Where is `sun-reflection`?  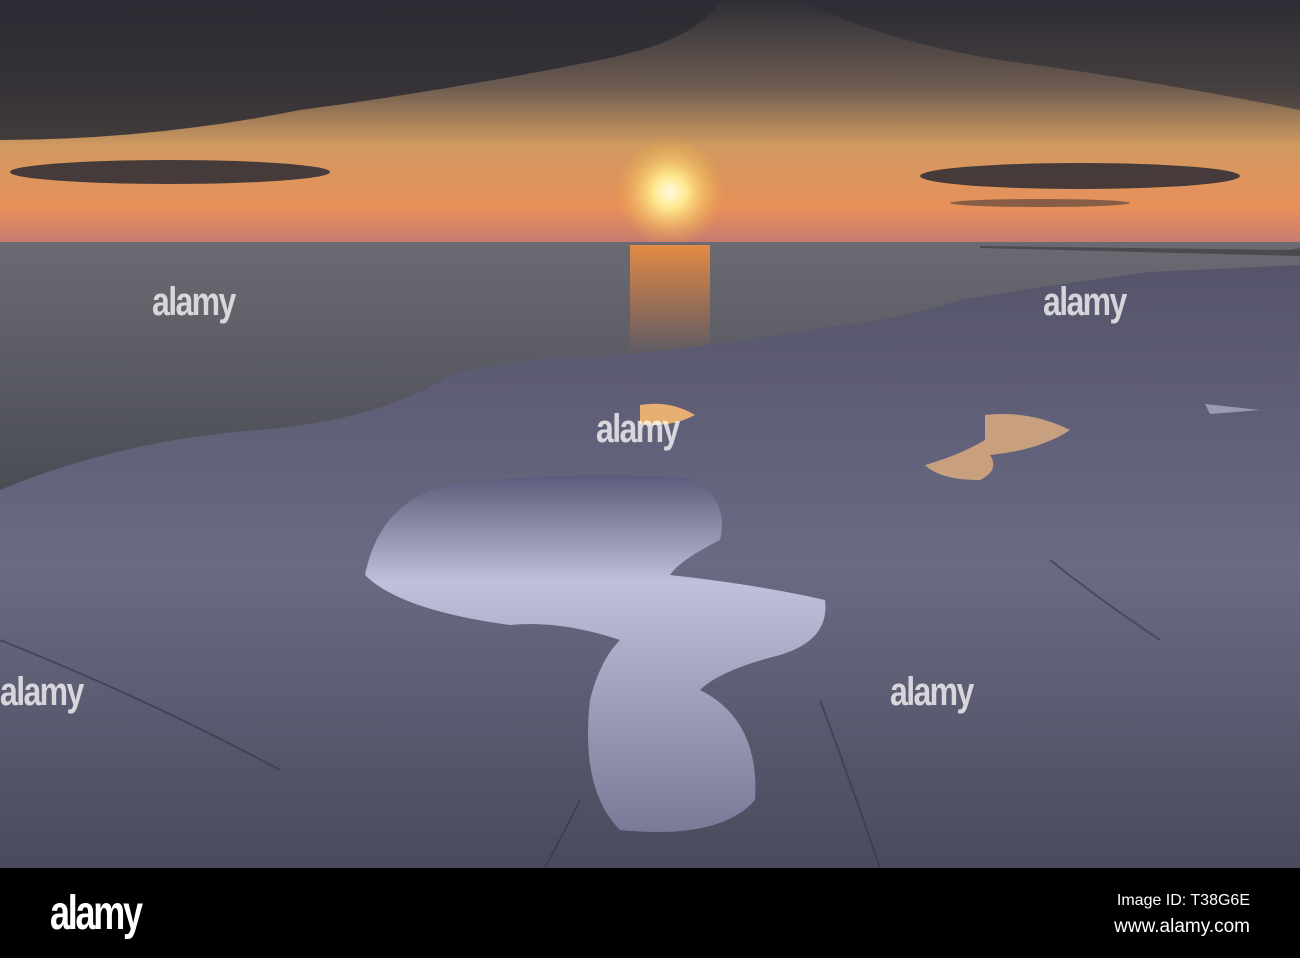 sun-reflection is located at coordinates (670, 300).